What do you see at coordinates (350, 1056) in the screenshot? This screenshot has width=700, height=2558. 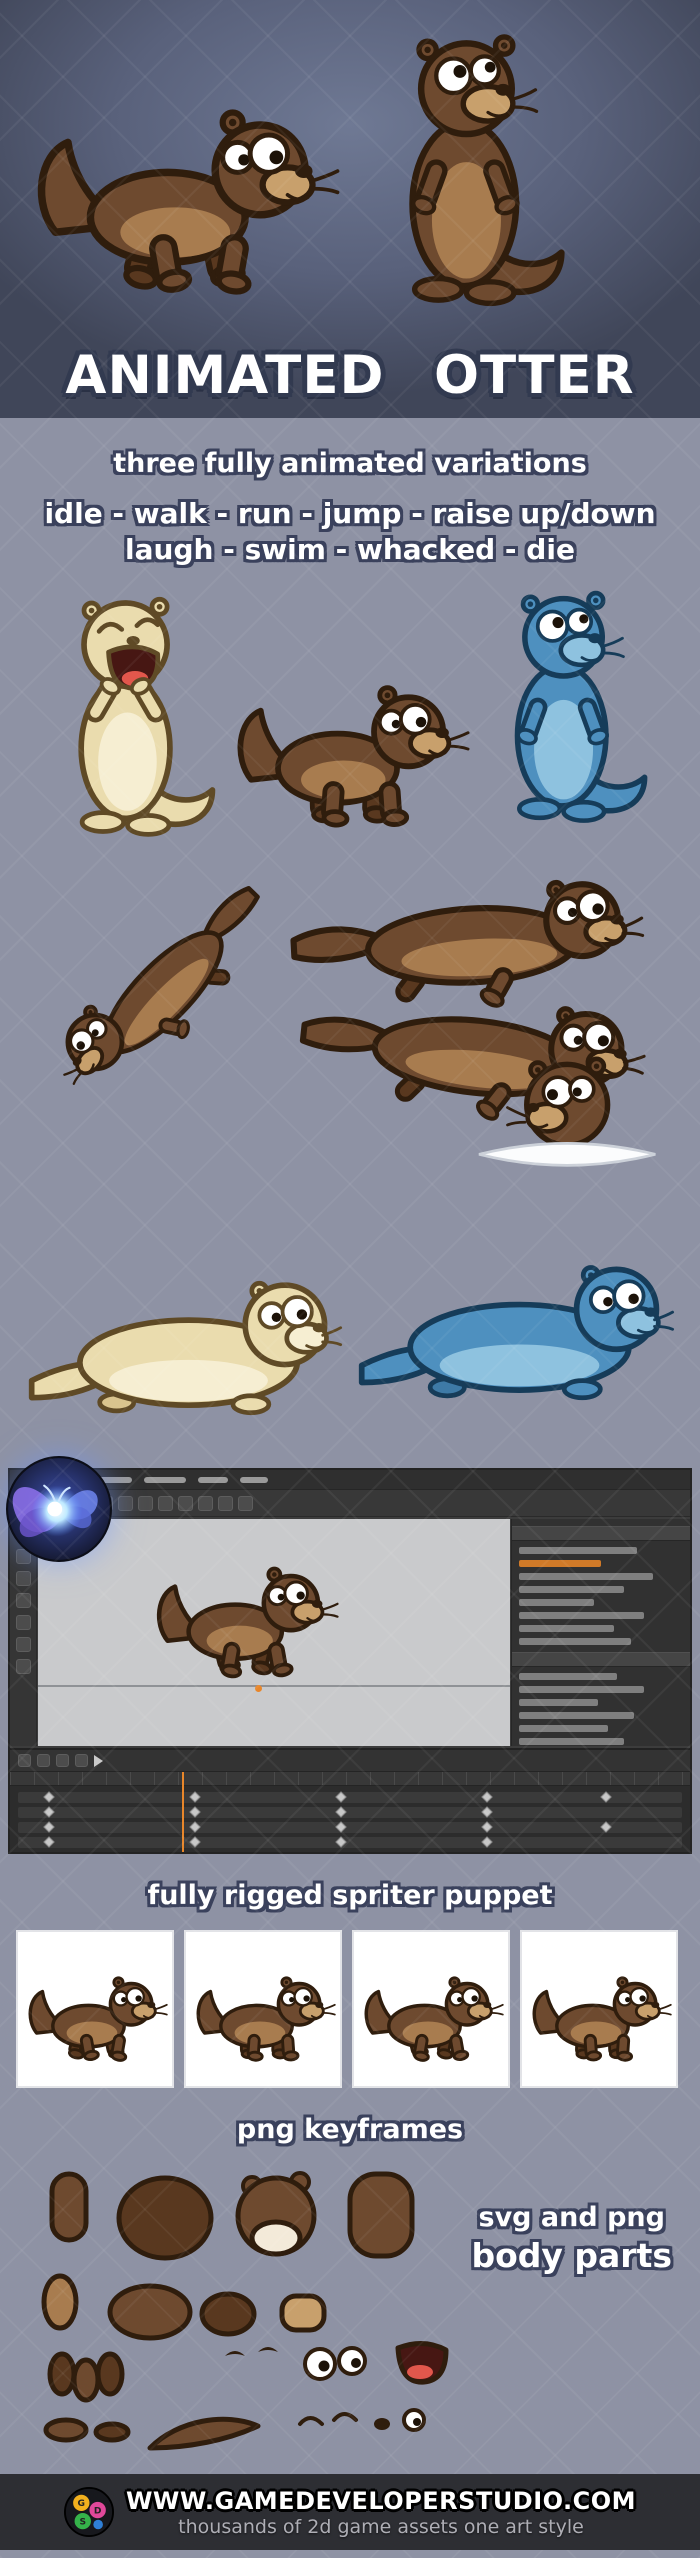 I see `swim-poses-group` at bounding box center [350, 1056].